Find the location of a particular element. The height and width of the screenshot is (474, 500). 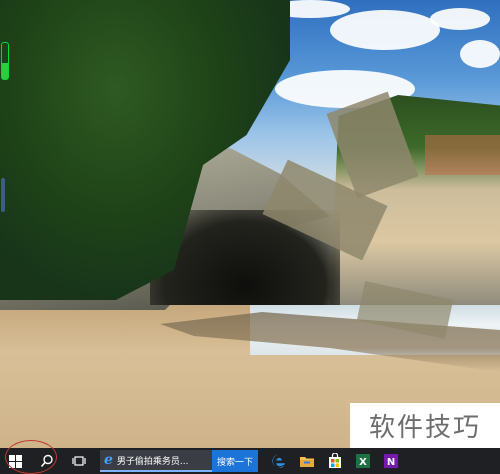

internet-explorer-icon: e is located at coordinates (108, 460).